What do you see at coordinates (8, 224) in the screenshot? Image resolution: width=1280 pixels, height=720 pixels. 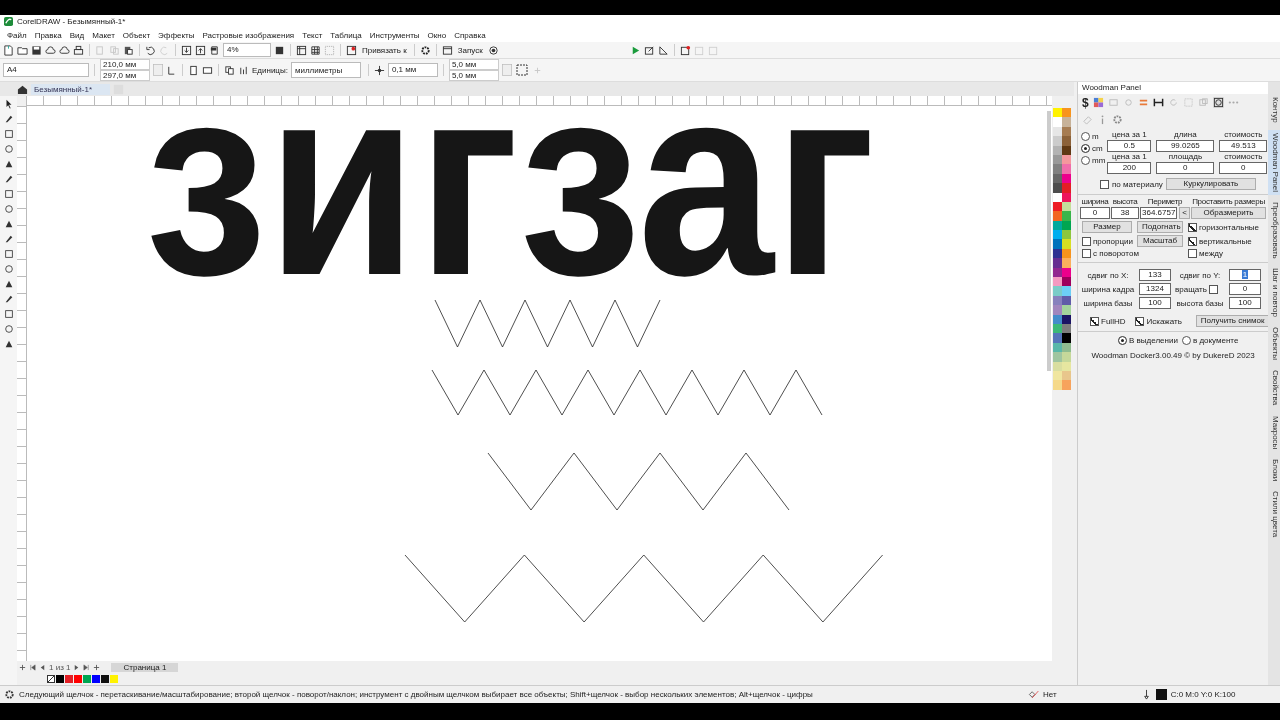 I see `polygon-tool-icon` at bounding box center [8, 224].